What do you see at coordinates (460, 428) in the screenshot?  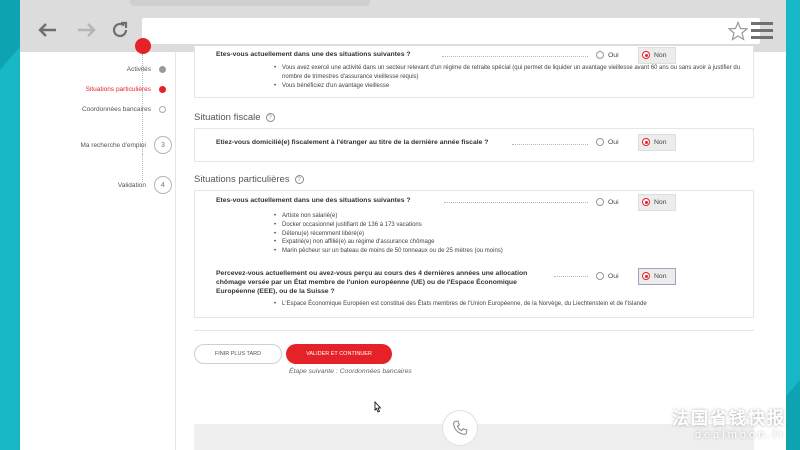 I see `phone-icon` at bounding box center [460, 428].